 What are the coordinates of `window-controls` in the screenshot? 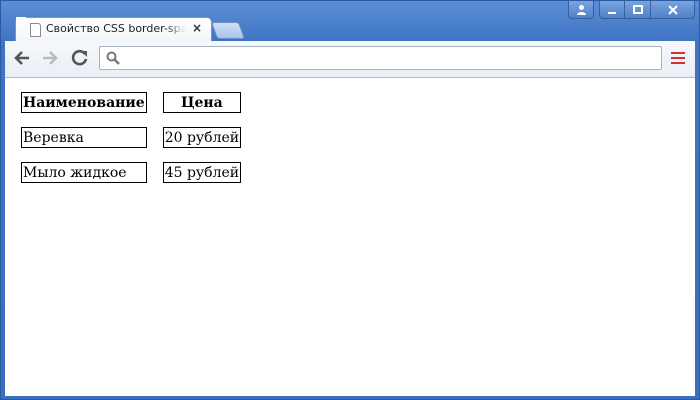 It's located at (631, 10).